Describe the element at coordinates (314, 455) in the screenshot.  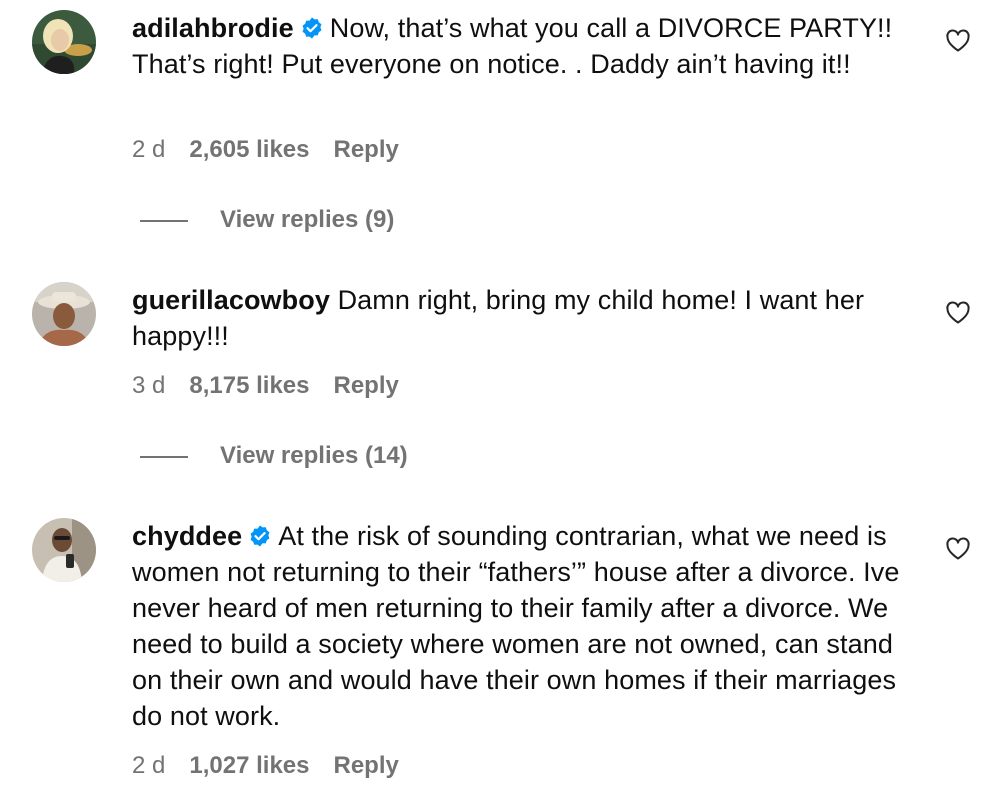
I see `view-replies-label: View replies (14)` at that location.